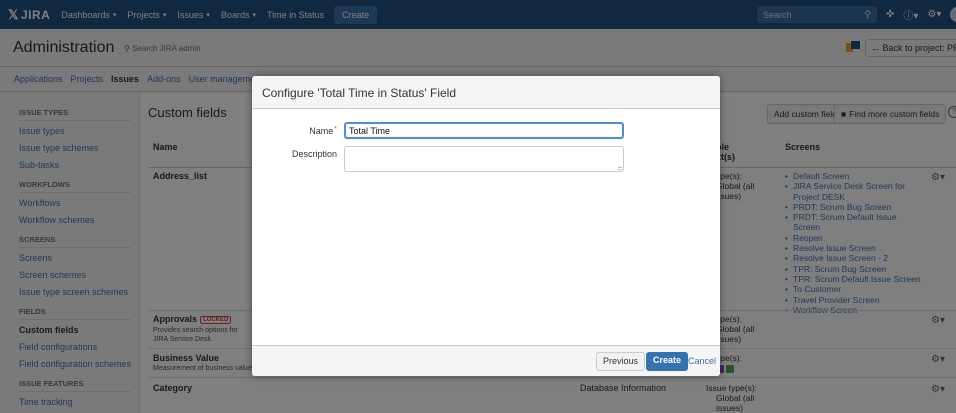  What do you see at coordinates (667, 361) in the screenshot?
I see `create-button: Create` at bounding box center [667, 361].